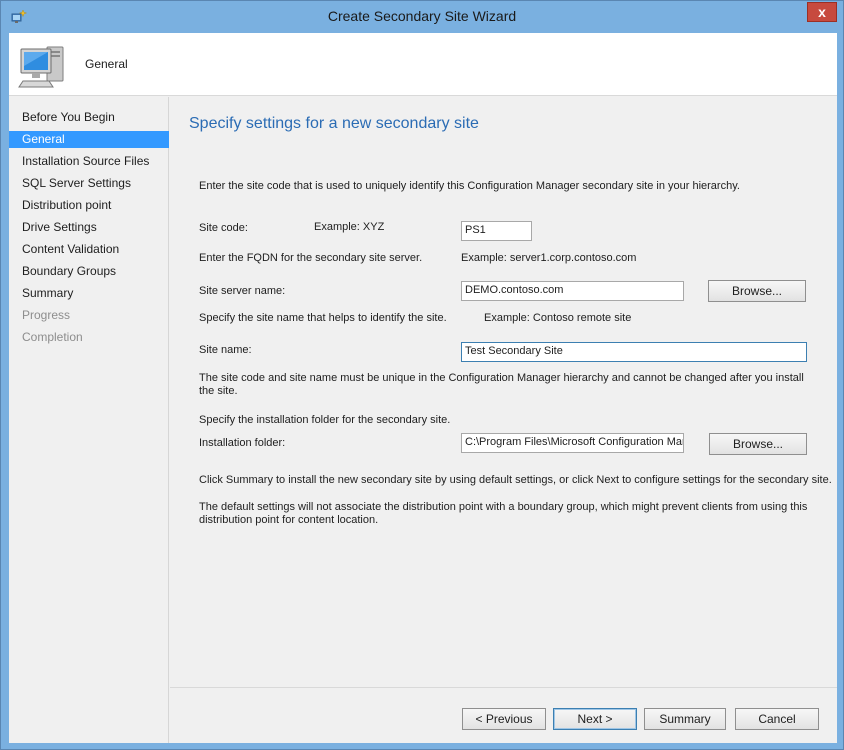  What do you see at coordinates (496, 231) in the screenshot?
I see `site-code-input: PS1` at bounding box center [496, 231].